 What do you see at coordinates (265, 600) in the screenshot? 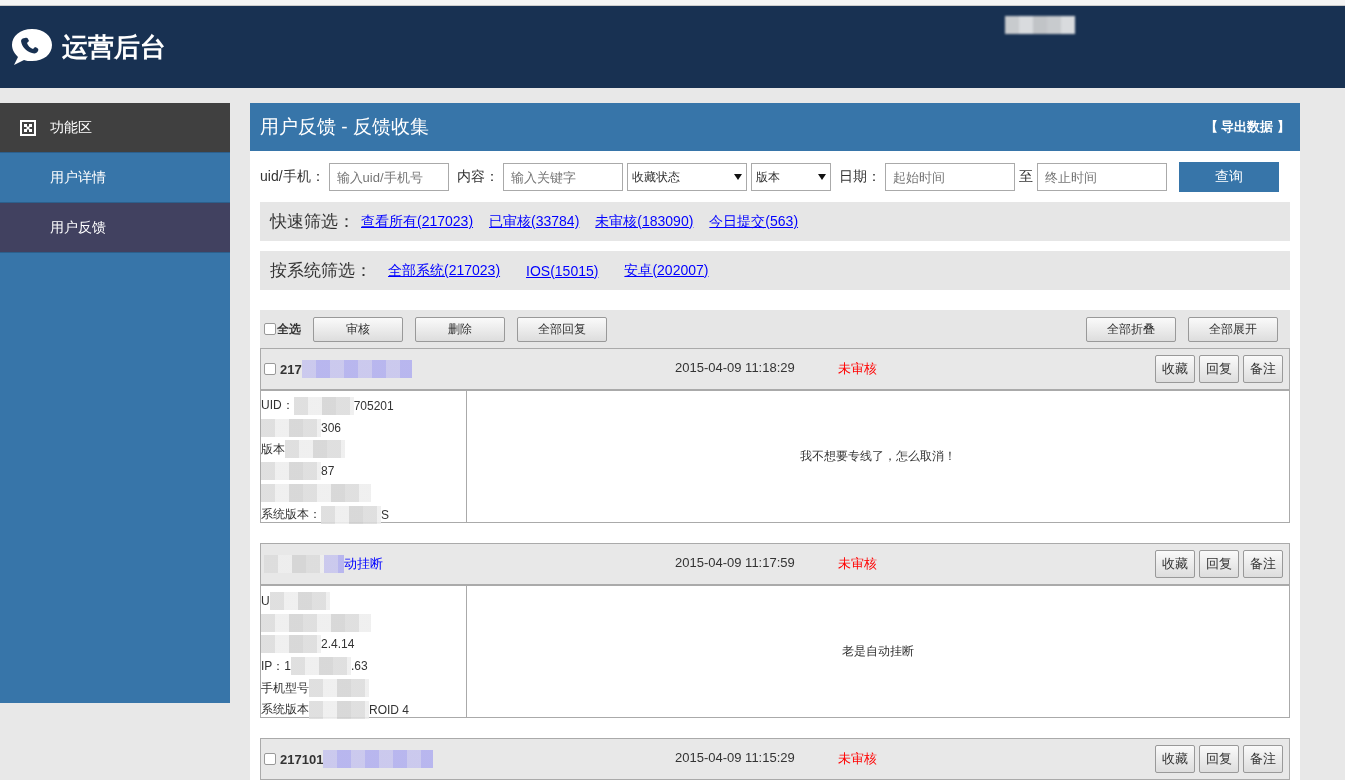
I see `info-label: U` at bounding box center [265, 600].